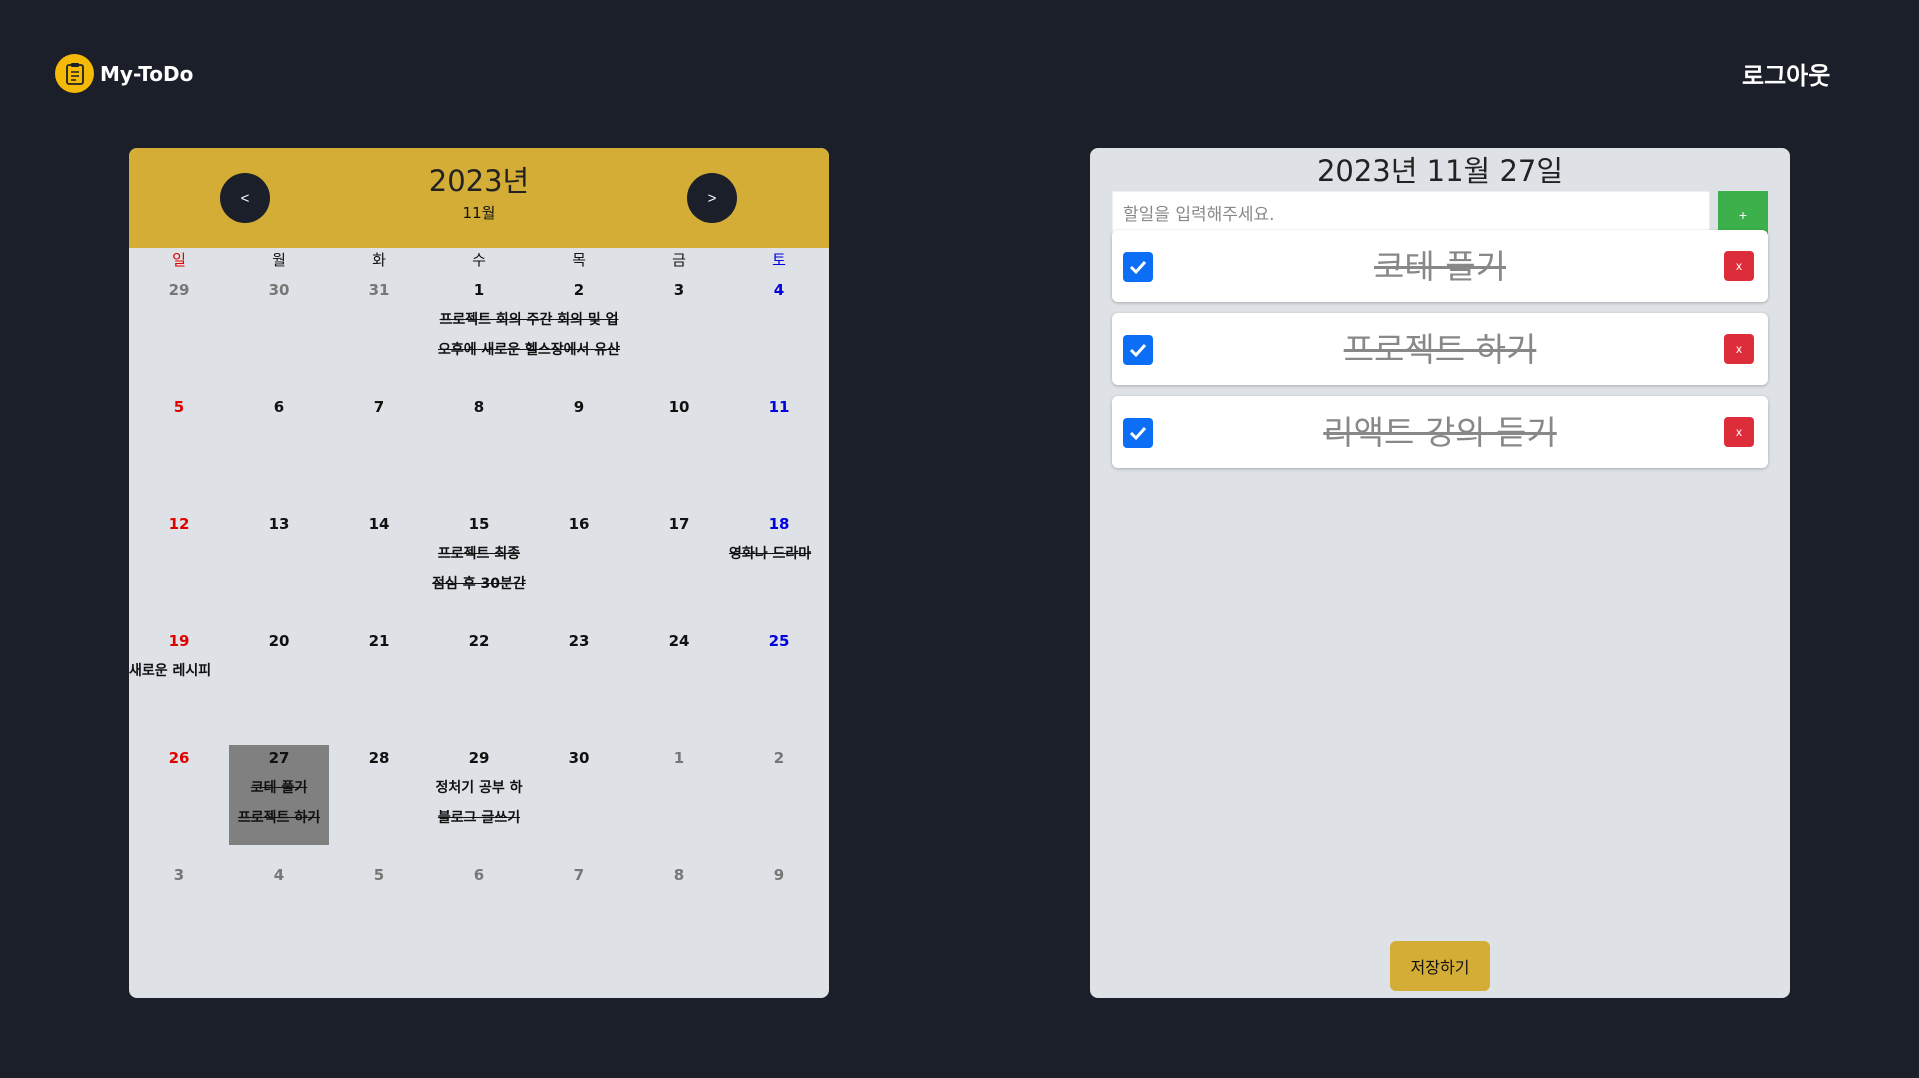 The width and height of the screenshot is (1919, 1078). I want to click on calendar-week: 19 새로운 레시피 20 21 22 23 24 25, so click(479, 680).